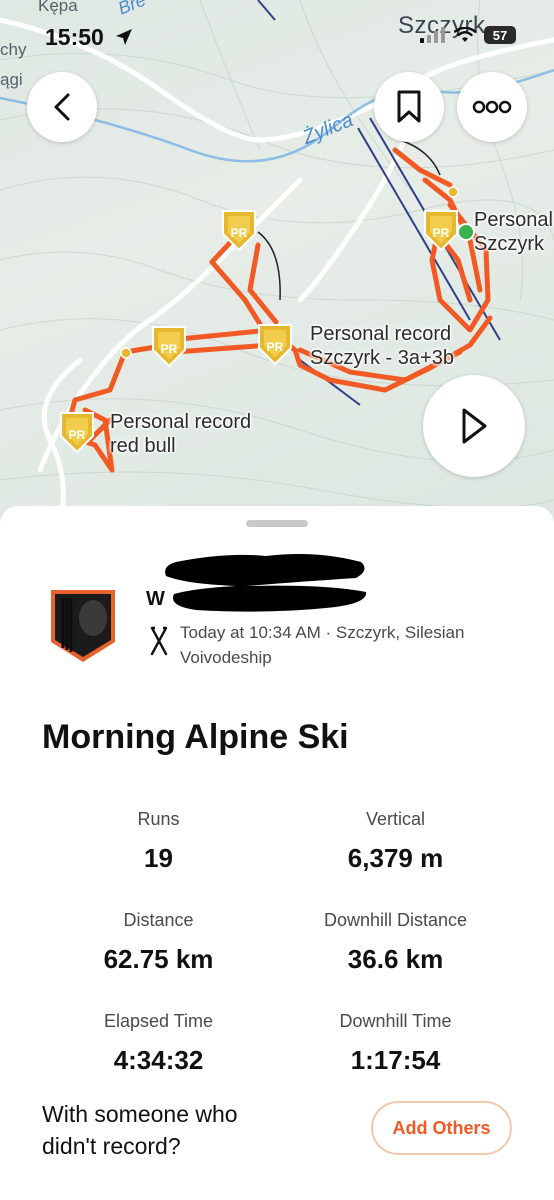 The image size is (554, 1200). Describe the element at coordinates (143, 446) in the screenshot. I see `pr-label-line: red bull` at that location.